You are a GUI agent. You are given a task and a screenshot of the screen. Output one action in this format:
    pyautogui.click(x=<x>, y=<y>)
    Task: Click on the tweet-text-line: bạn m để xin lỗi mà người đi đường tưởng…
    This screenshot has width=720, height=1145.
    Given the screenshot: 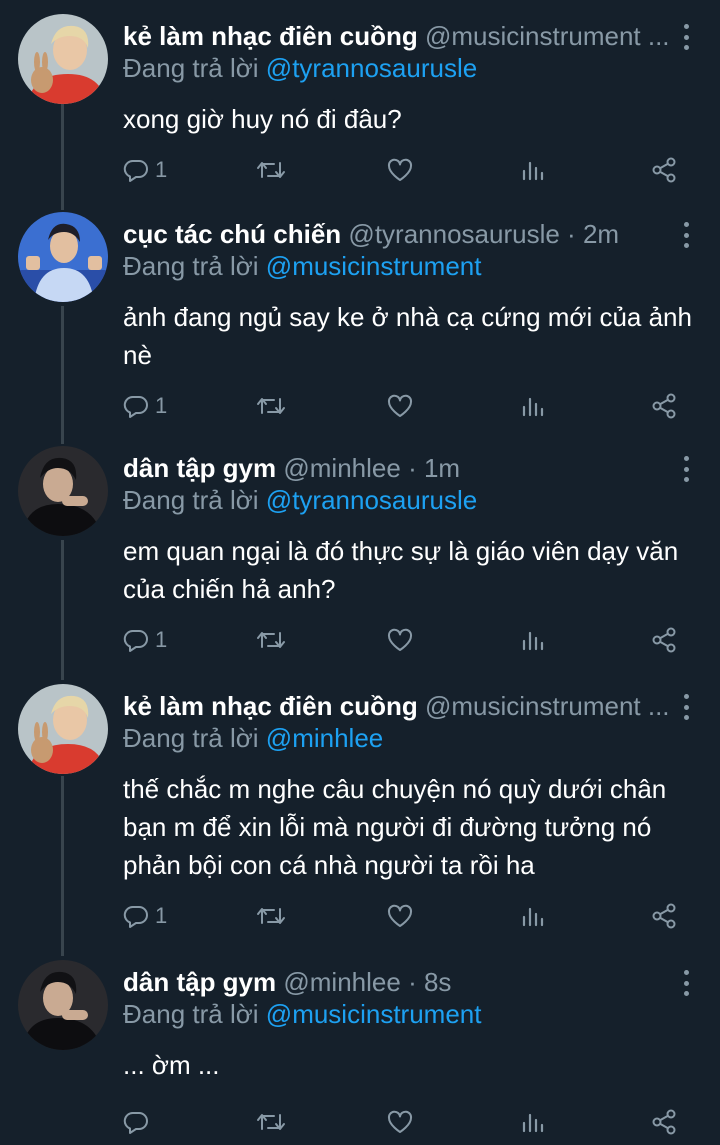 What is the action you would take?
    pyautogui.click(x=387, y=827)
    